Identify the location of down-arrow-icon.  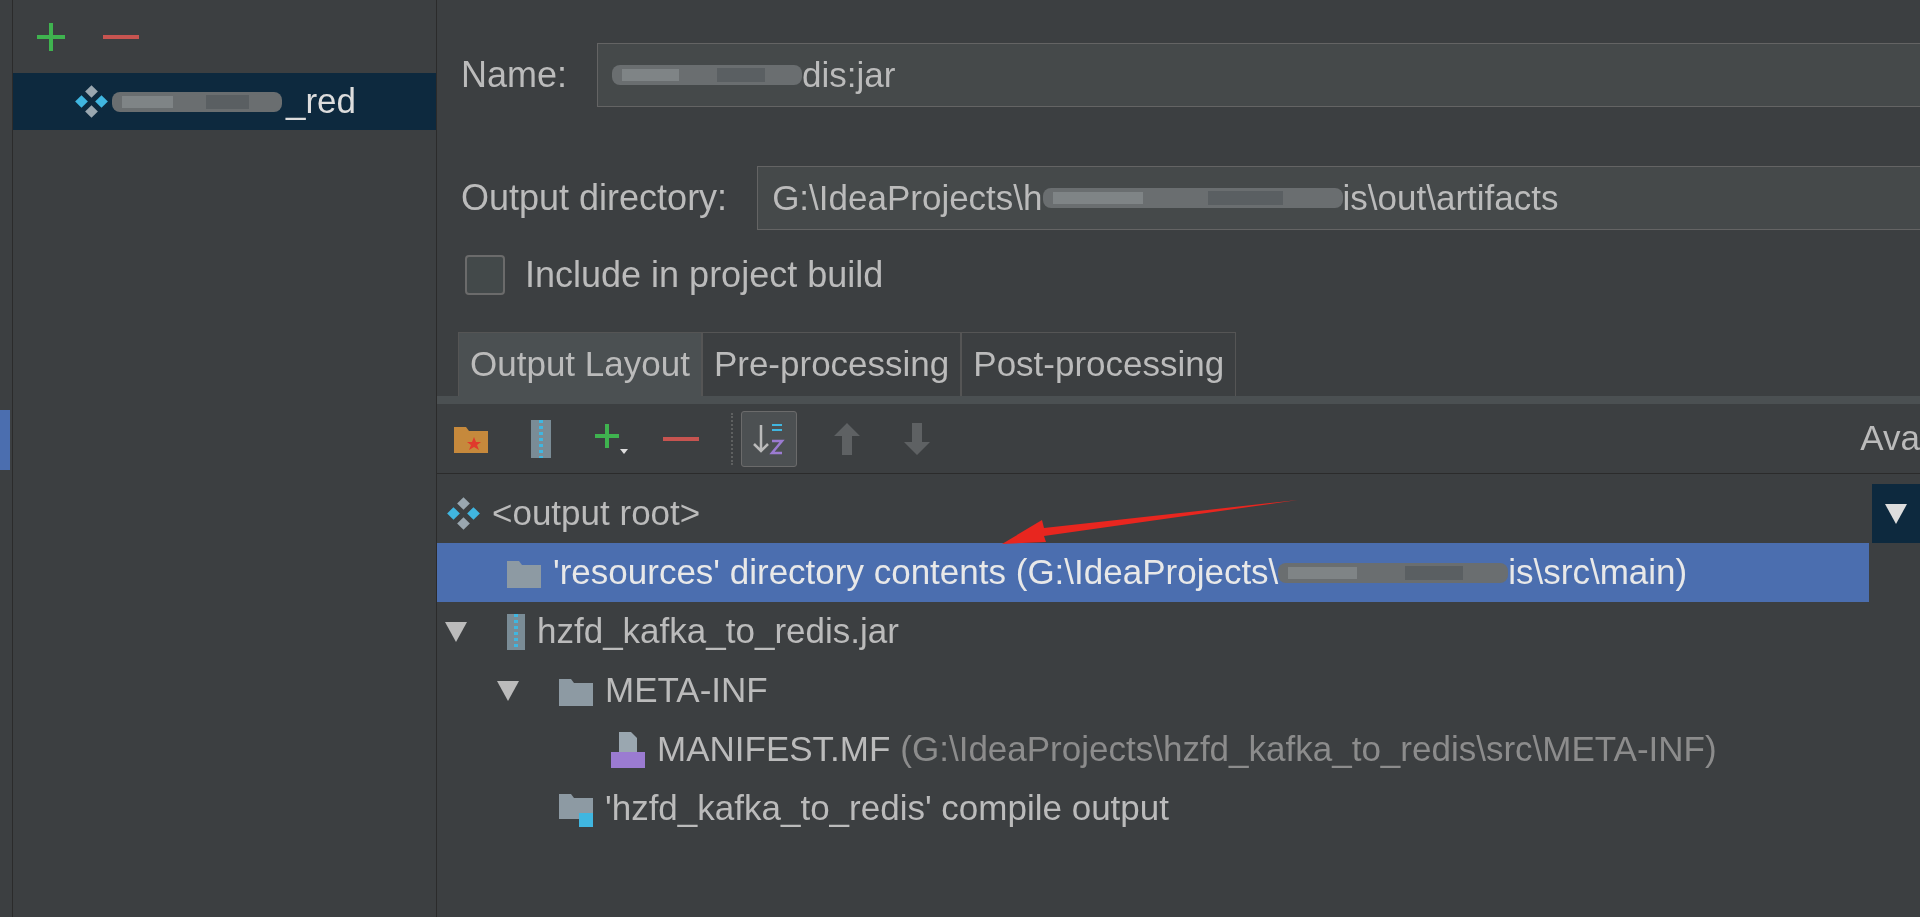
(917, 438).